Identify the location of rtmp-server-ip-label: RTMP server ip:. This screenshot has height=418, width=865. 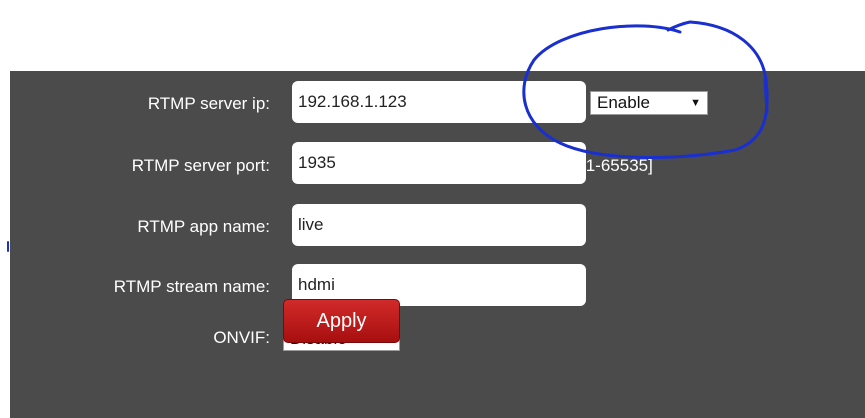
(208, 103).